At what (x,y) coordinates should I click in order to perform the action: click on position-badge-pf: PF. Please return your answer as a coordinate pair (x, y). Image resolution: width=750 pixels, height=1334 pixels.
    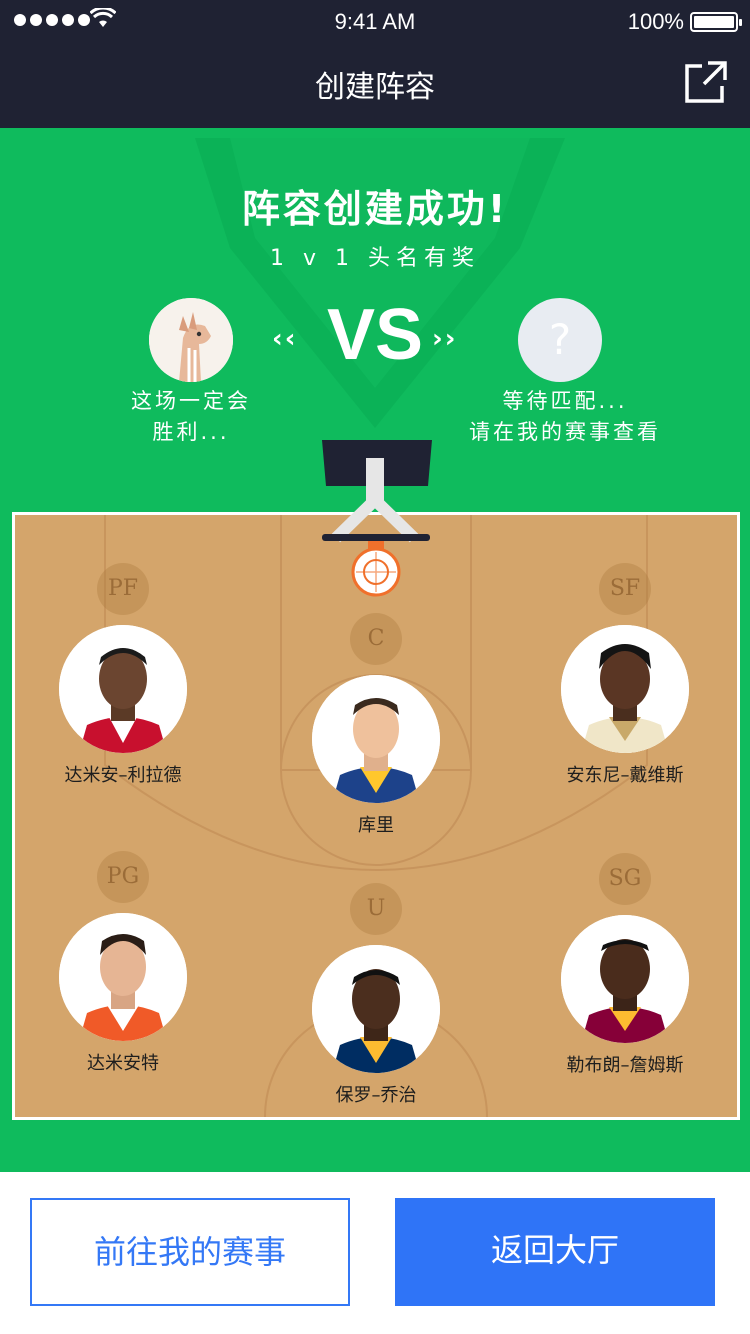
    Looking at the image, I should click on (123, 589).